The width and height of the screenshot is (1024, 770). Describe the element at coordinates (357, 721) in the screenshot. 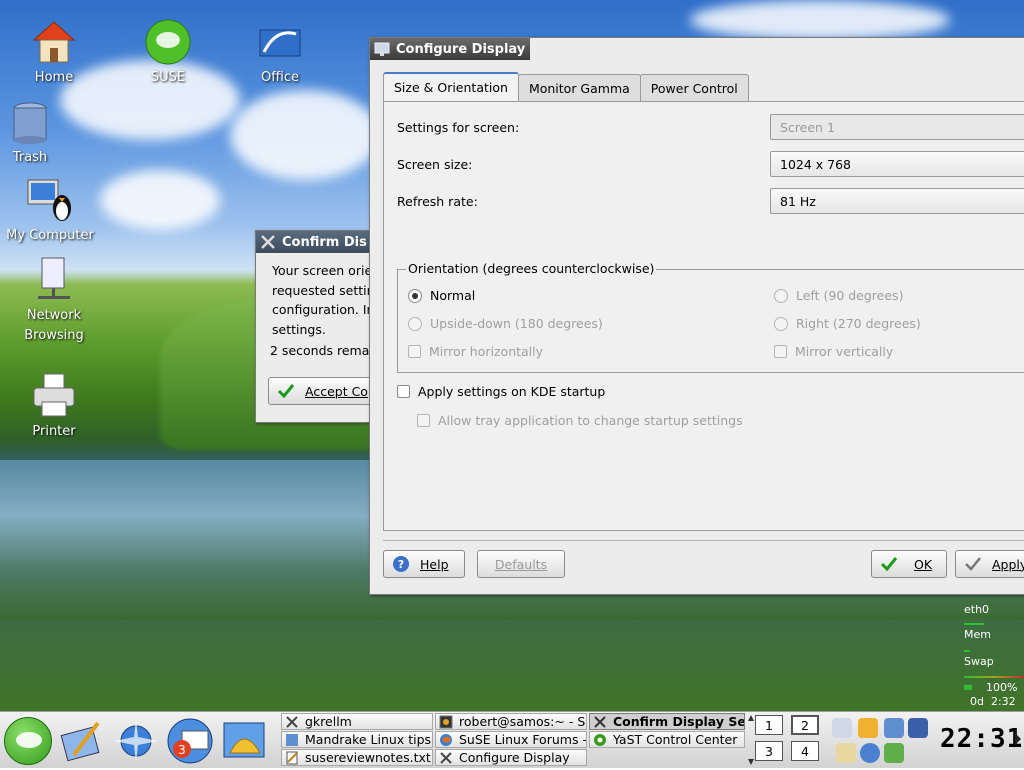

I see `task-gkrellm: gkrellm` at that location.